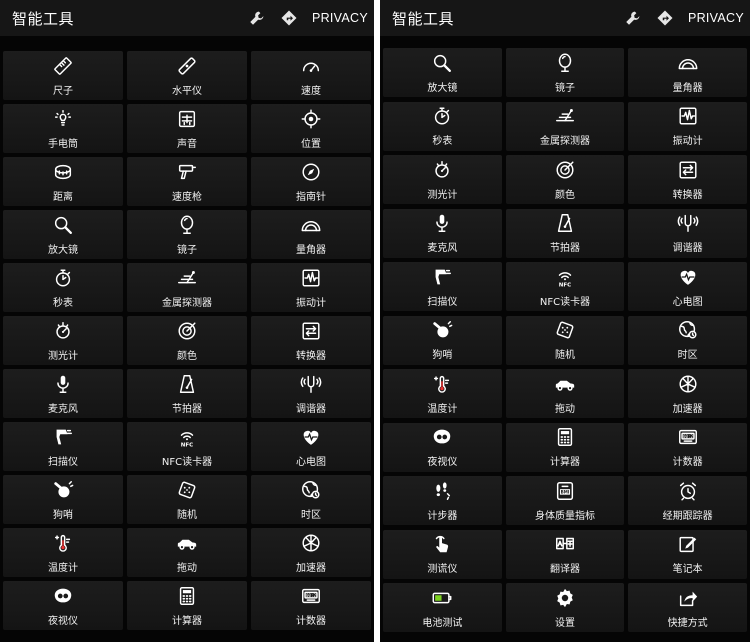 Image resolution: width=750 pixels, height=642 pixels. I want to click on tool-tile-touch: 测谎仪, so click(442, 554).